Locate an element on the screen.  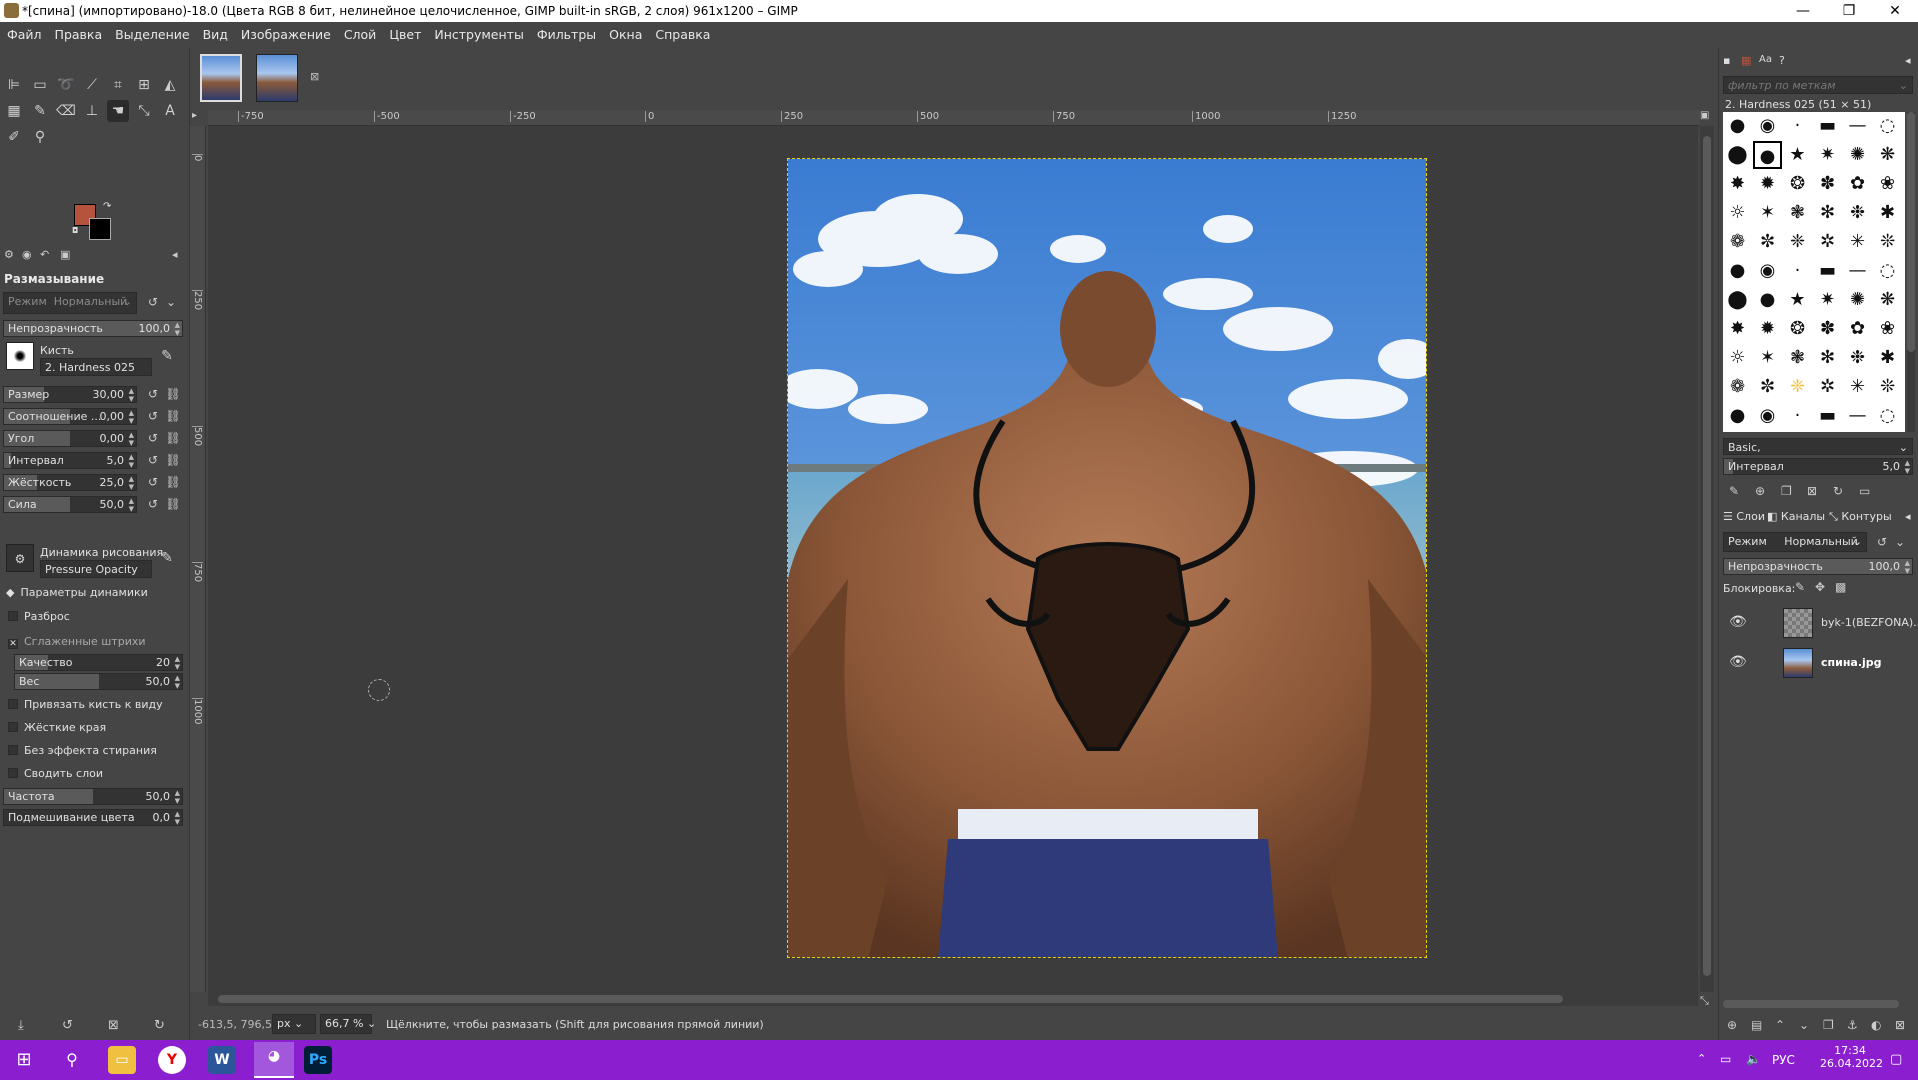
quick-mask-icon: ▸ is located at coordinates (199, 117).